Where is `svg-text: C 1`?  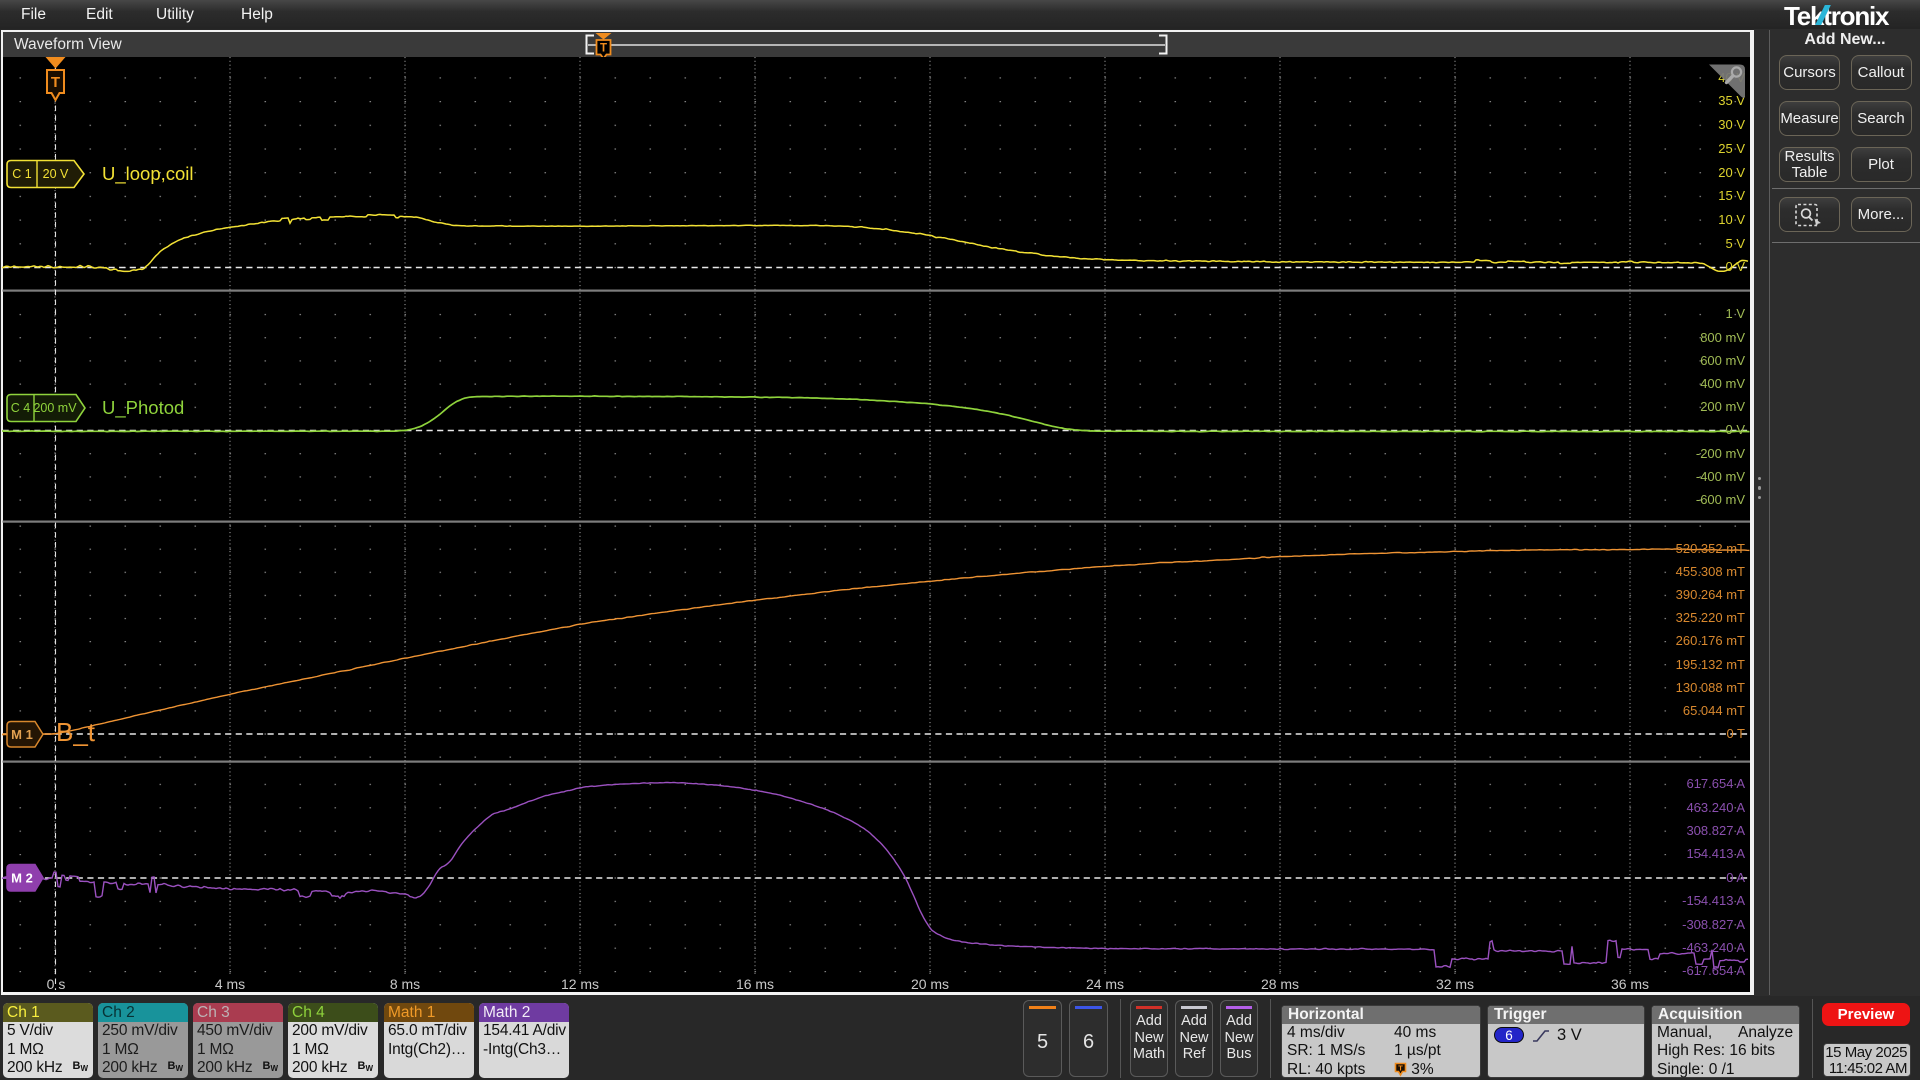 svg-text: C 1 is located at coordinates (22, 174).